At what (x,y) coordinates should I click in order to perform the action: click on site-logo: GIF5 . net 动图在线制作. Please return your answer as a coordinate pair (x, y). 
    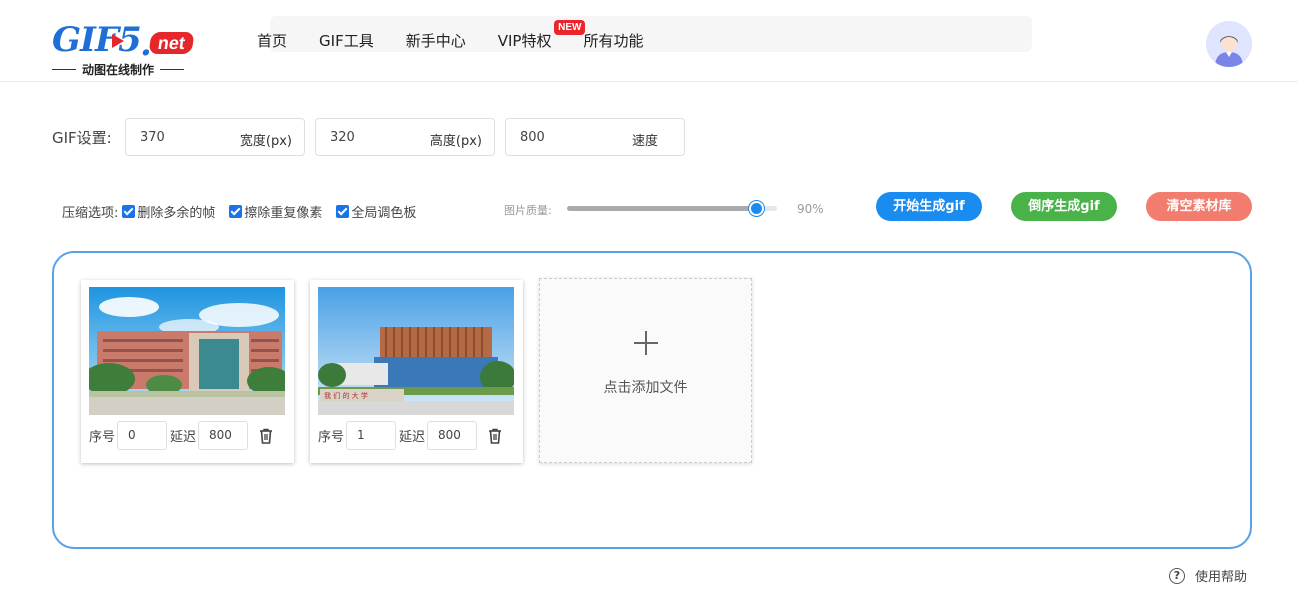
    Looking at the image, I should click on (127, 50).